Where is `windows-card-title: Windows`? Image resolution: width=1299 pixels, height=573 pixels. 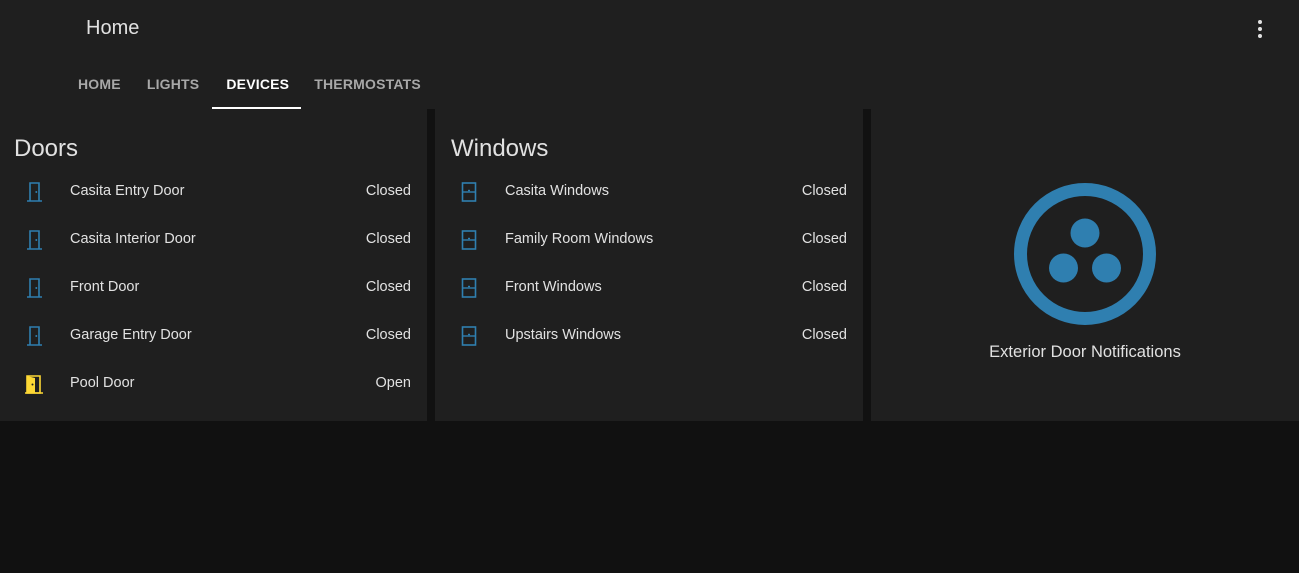
windows-card-title: Windows is located at coordinates (500, 148).